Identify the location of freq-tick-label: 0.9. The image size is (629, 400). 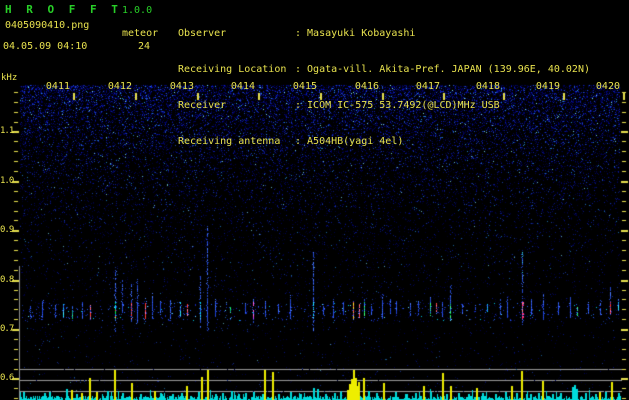
(7, 230).